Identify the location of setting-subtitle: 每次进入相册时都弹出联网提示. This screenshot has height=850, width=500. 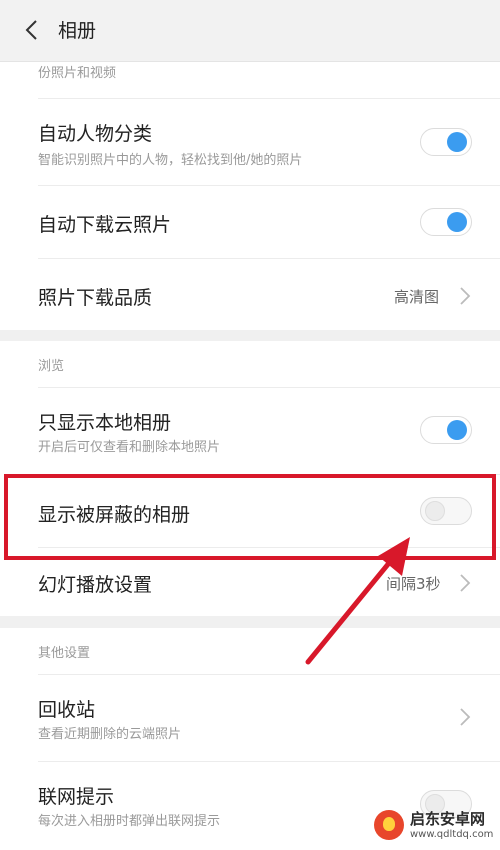
(129, 821).